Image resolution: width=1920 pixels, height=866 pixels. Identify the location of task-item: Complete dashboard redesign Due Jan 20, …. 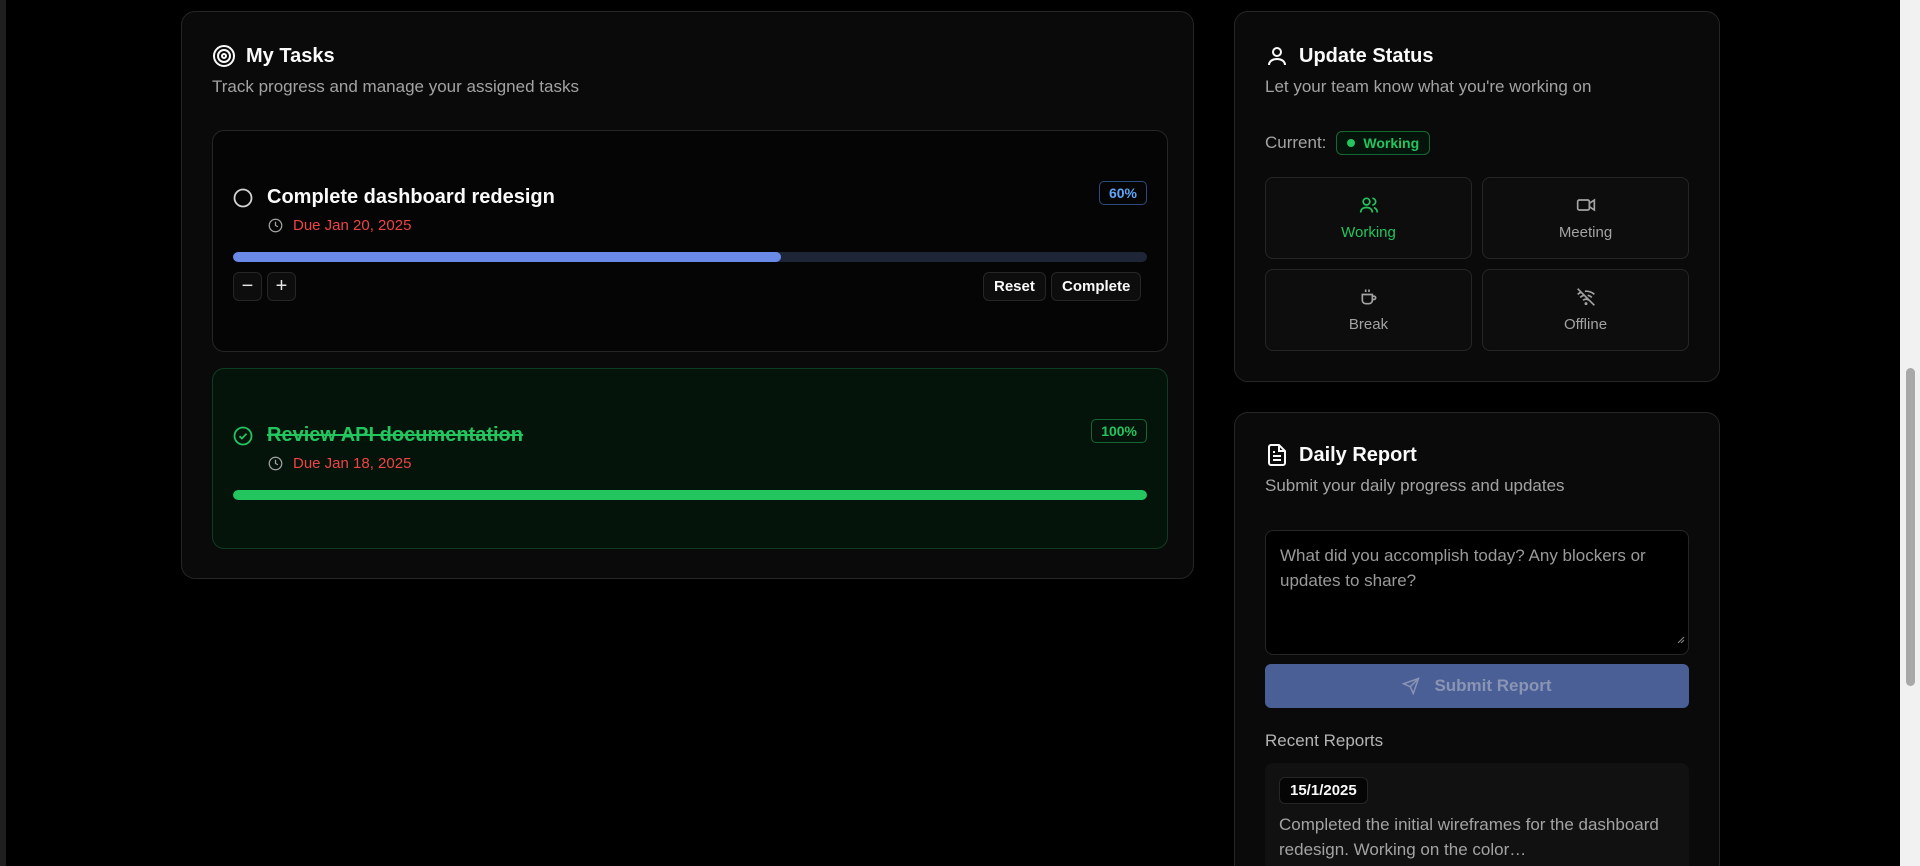
(690, 241).